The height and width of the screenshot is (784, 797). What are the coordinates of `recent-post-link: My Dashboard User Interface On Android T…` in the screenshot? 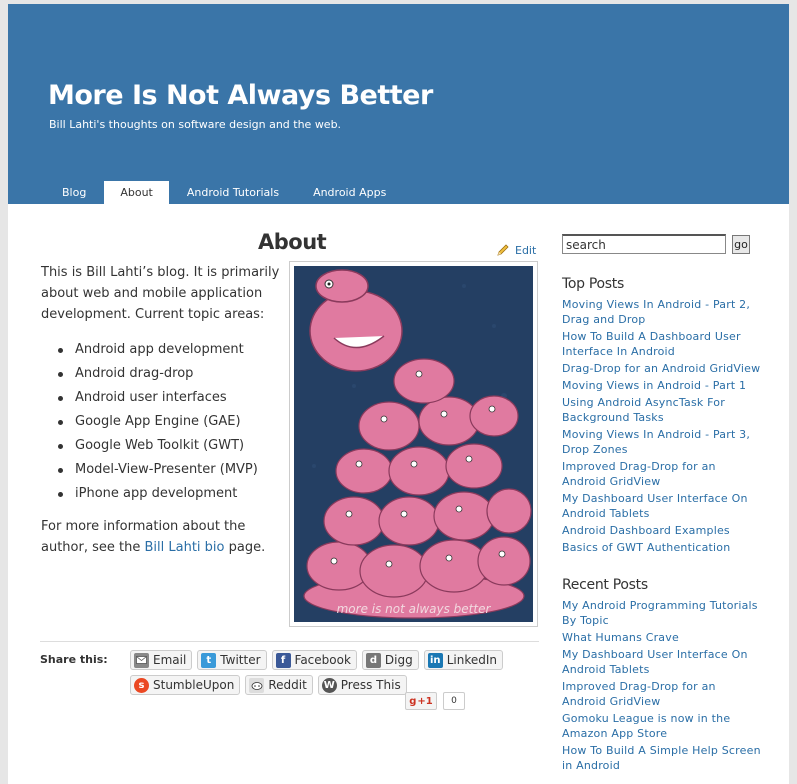 It's located at (662, 662).